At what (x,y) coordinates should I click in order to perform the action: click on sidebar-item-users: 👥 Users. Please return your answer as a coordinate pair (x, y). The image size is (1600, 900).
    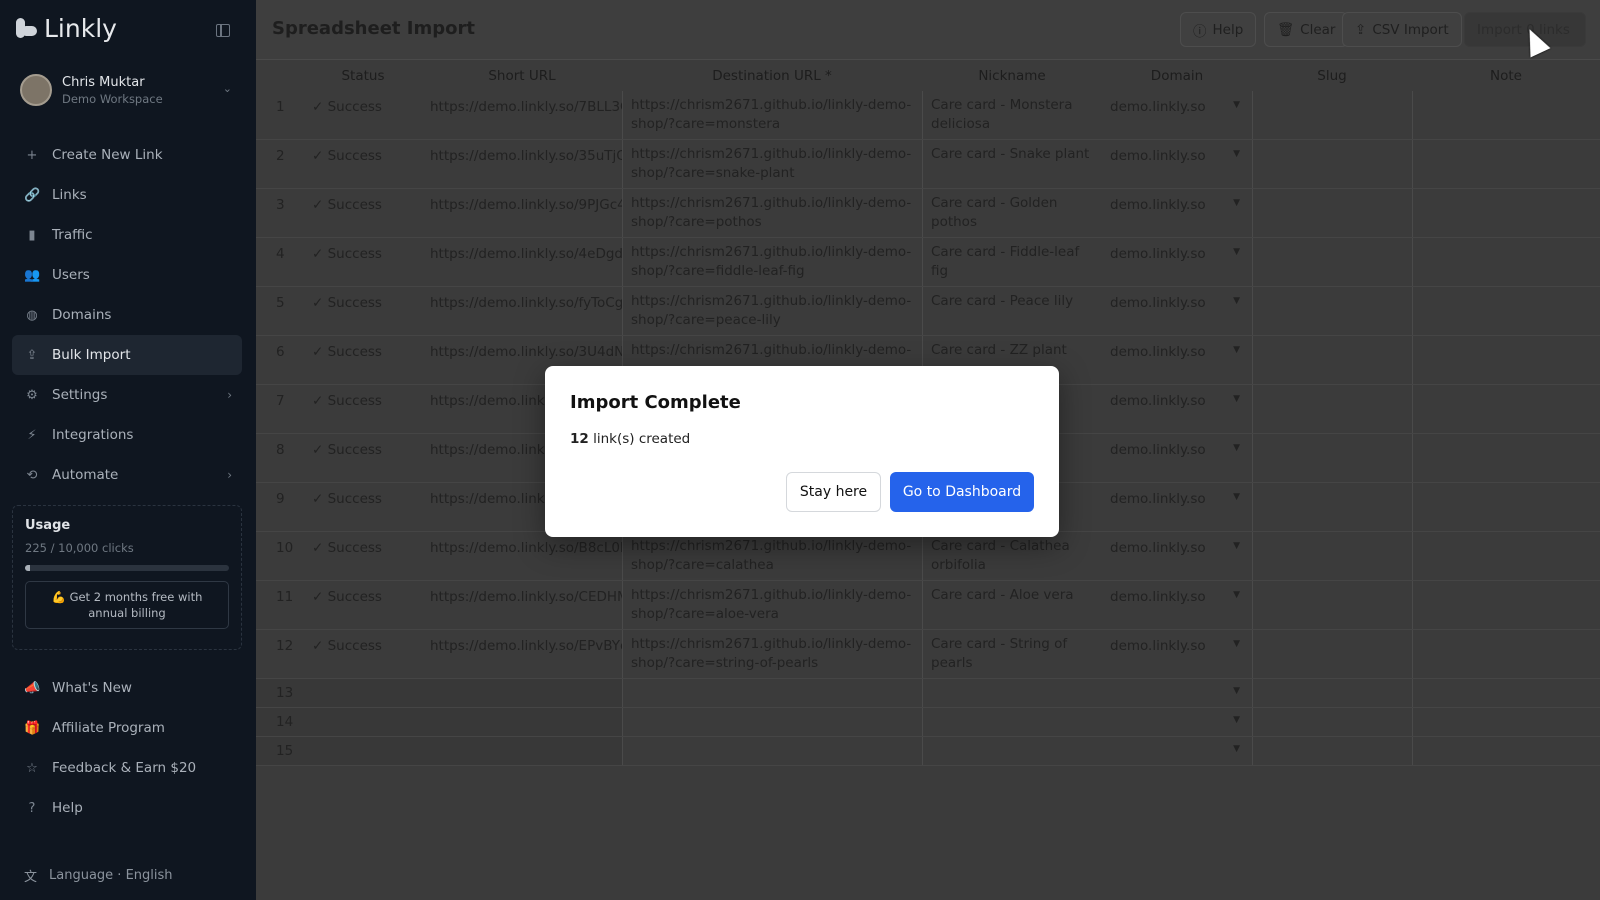
    Looking at the image, I should click on (127, 275).